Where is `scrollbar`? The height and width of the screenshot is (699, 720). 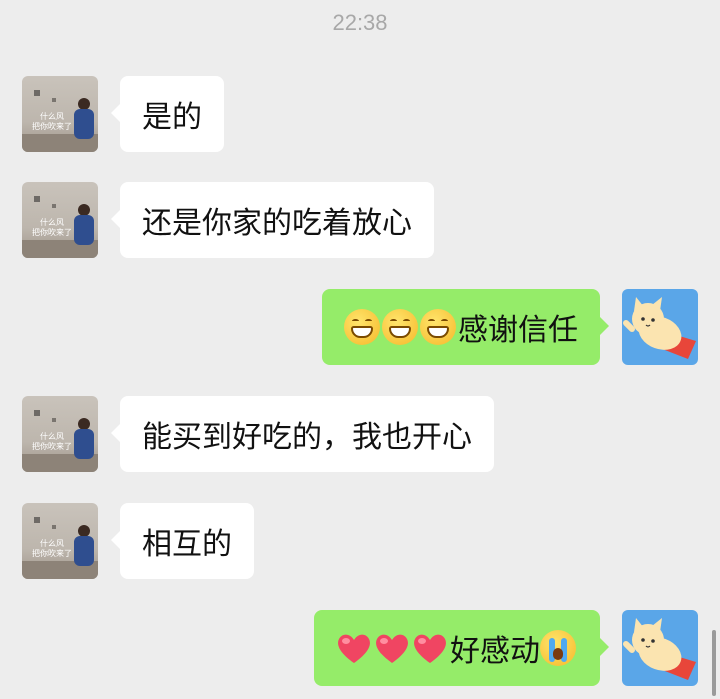
scrollbar is located at coordinates (714, 663).